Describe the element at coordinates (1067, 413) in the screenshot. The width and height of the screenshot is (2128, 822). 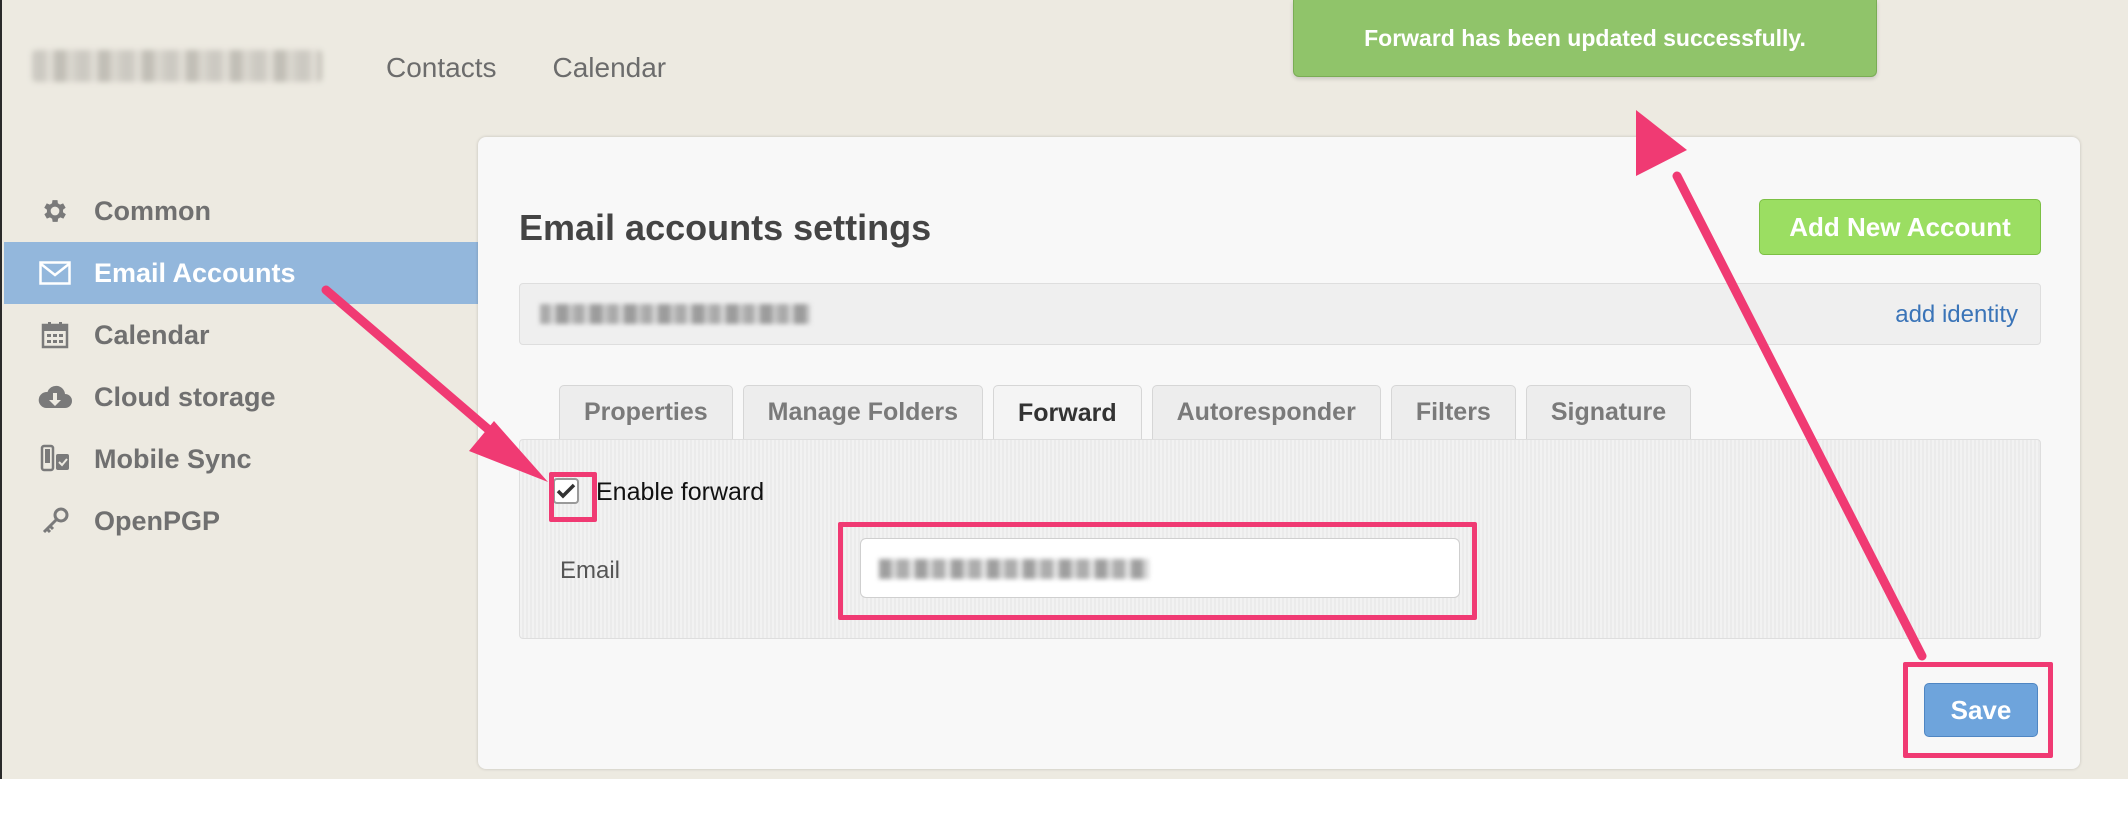
I see `tab-forward: Forward` at that location.